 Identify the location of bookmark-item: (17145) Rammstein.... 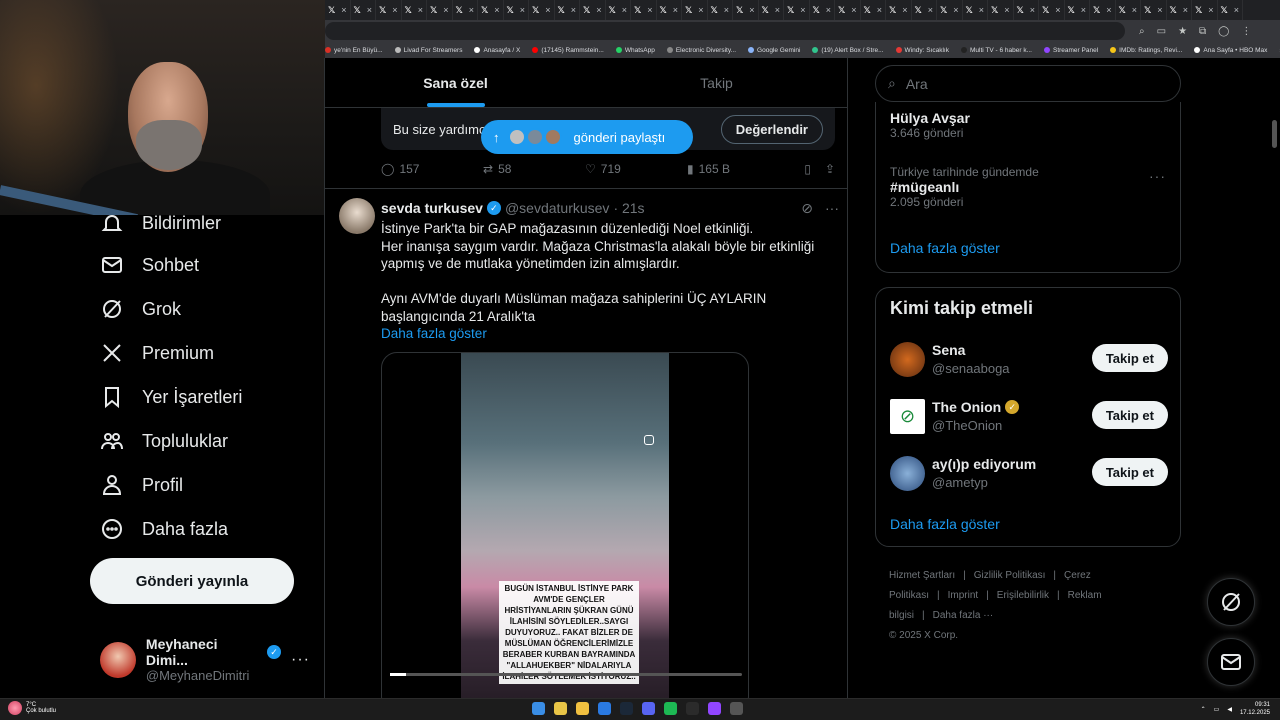
(568, 50).